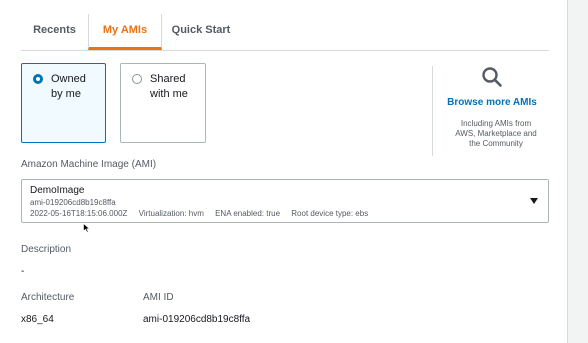  Describe the element at coordinates (169, 94) in the screenshot. I see `shared-label-line2: with me` at that location.